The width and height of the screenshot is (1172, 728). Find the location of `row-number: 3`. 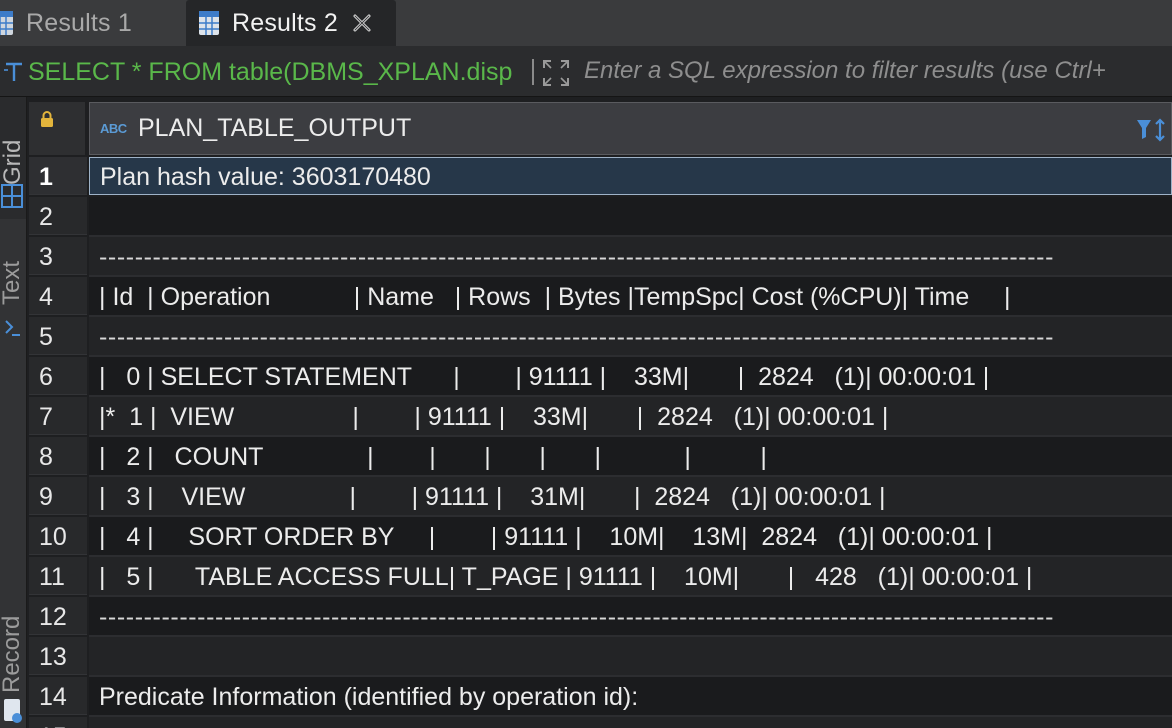

row-number: 3 is located at coordinates (58, 256).